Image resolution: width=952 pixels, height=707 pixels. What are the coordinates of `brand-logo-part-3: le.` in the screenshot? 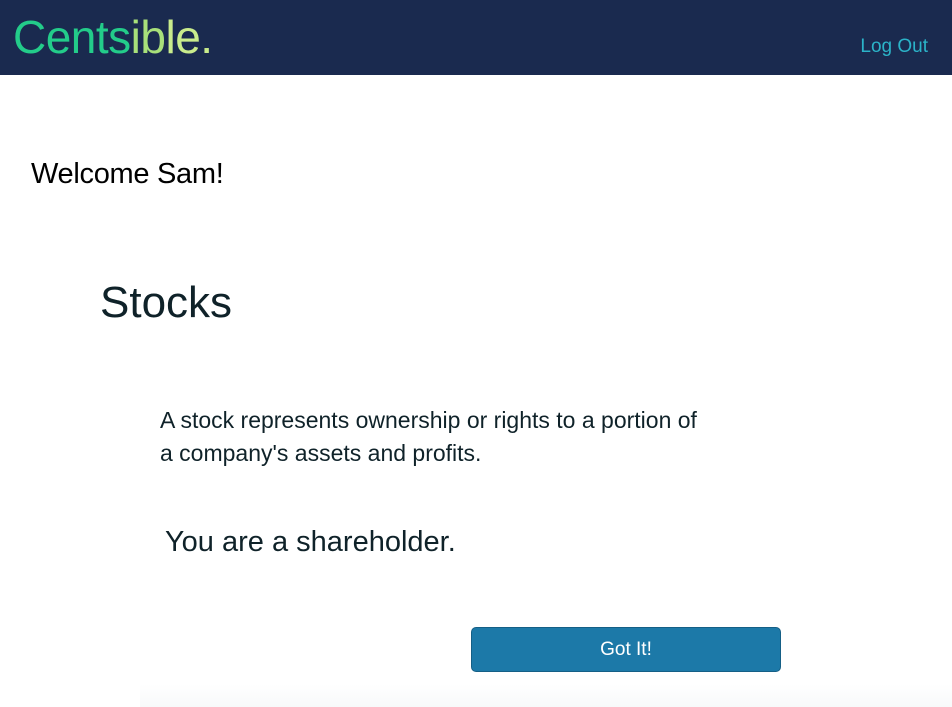 It's located at (189, 37).